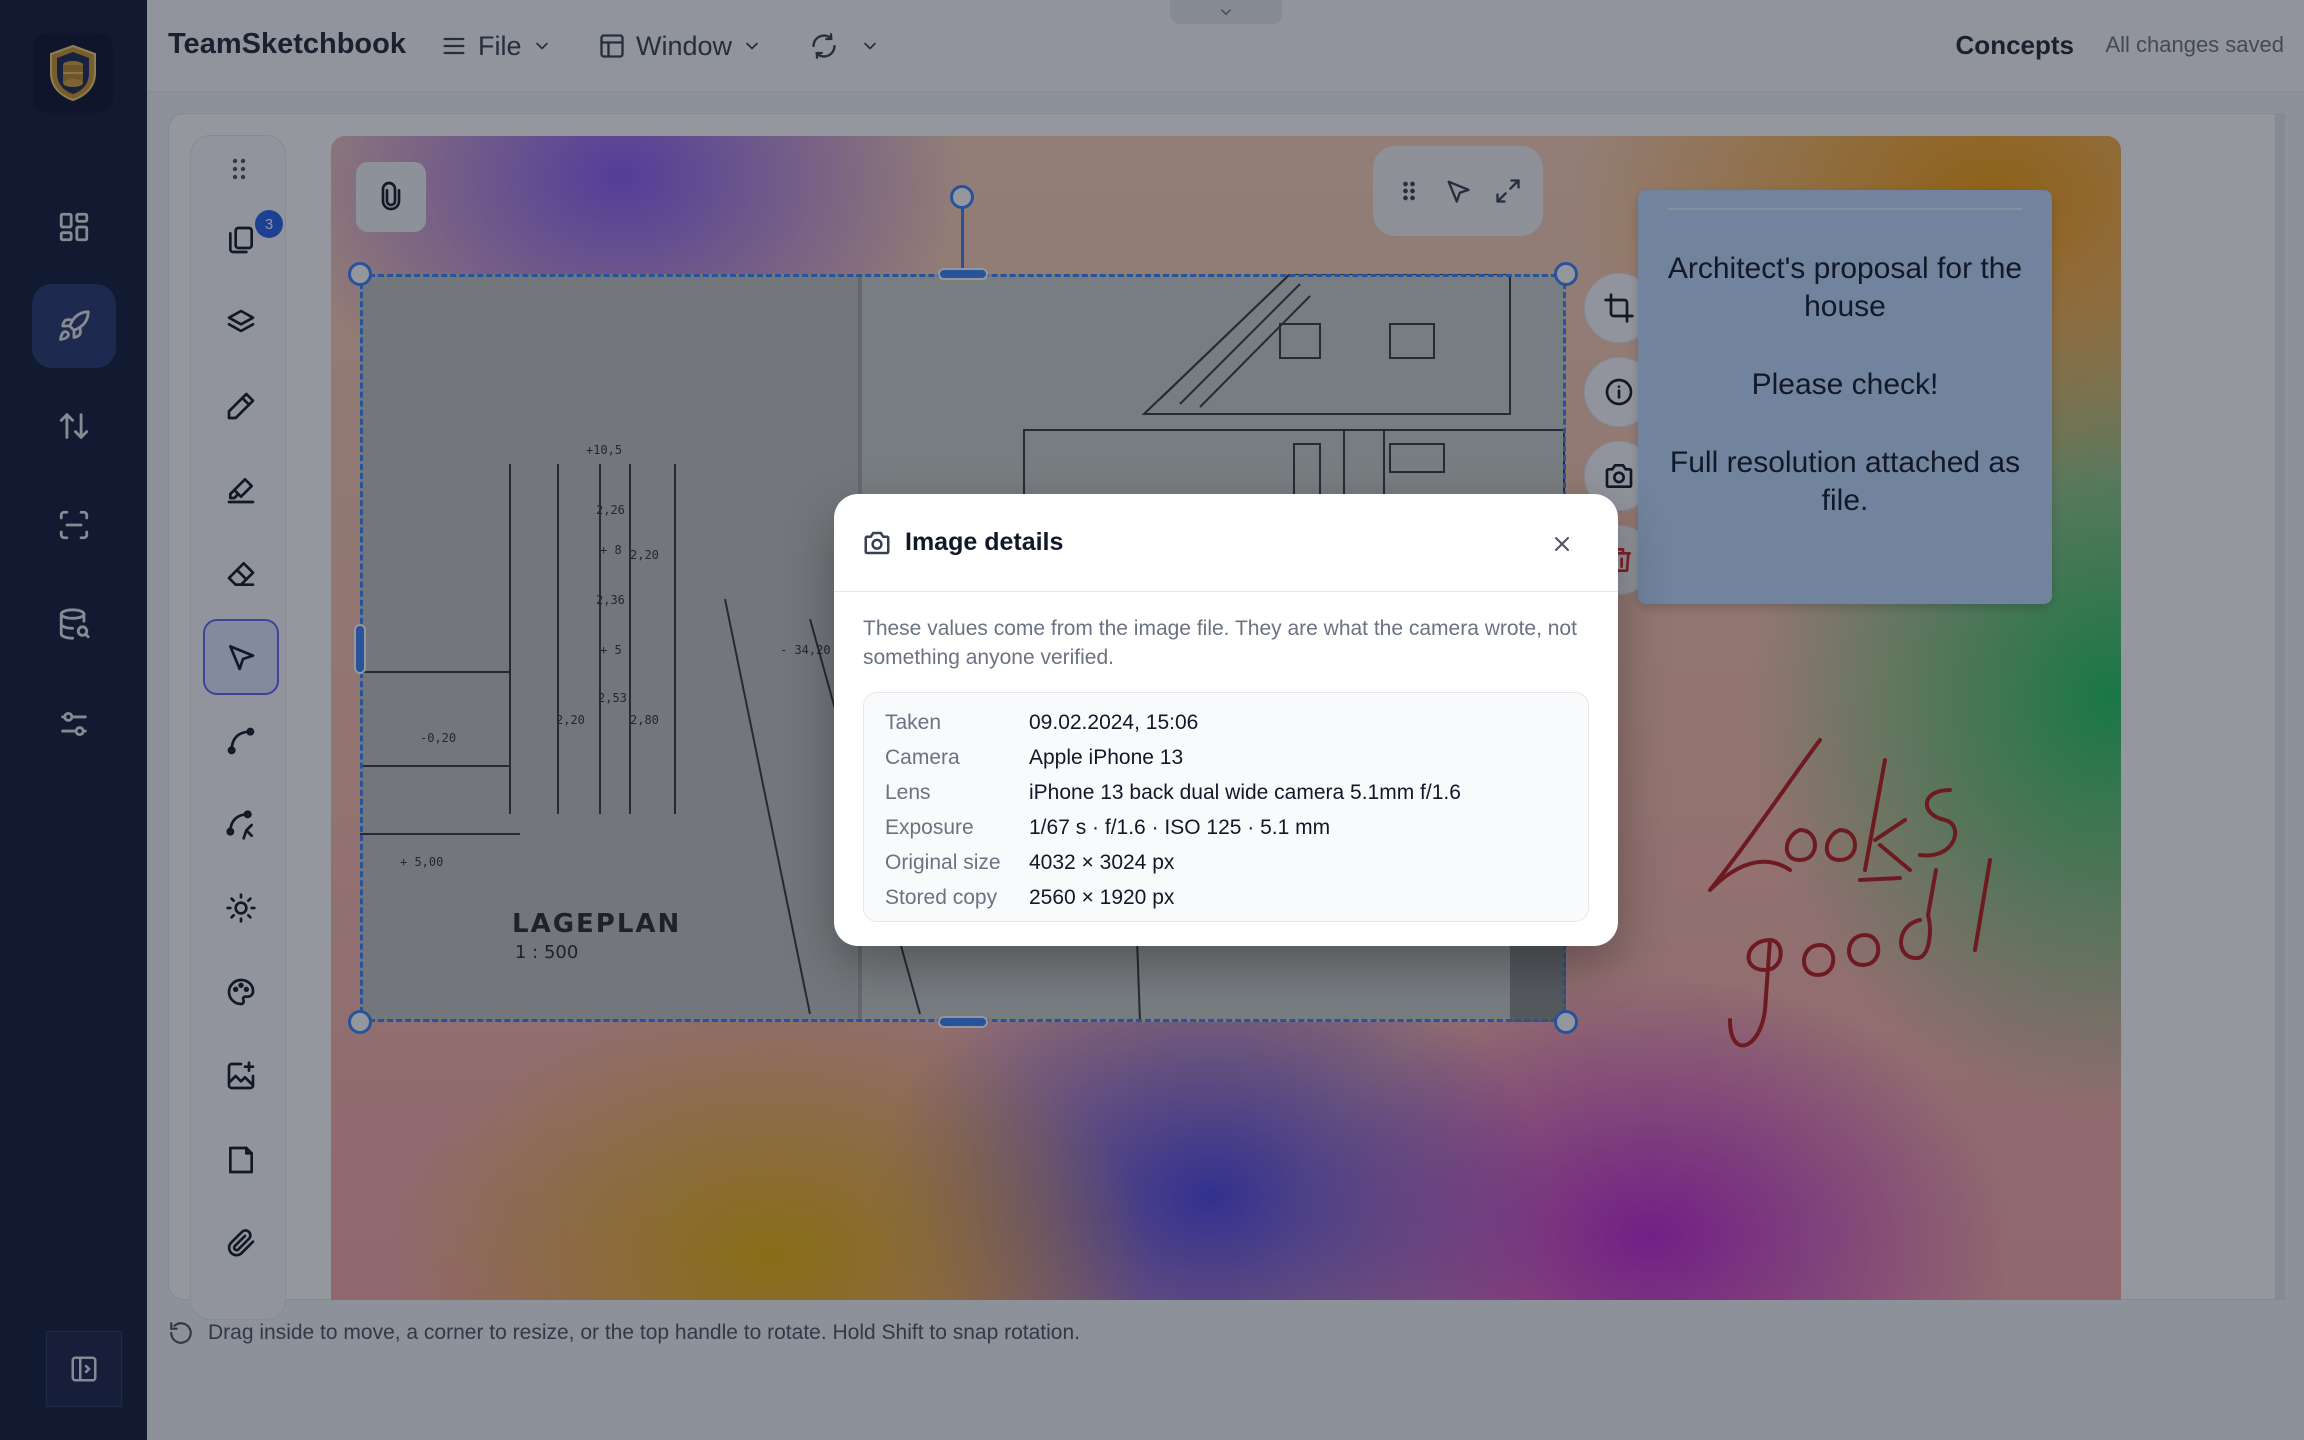 This screenshot has width=2304, height=1440. I want to click on metadata-row: Camera Apple iPhone 13, so click(1236, 757).